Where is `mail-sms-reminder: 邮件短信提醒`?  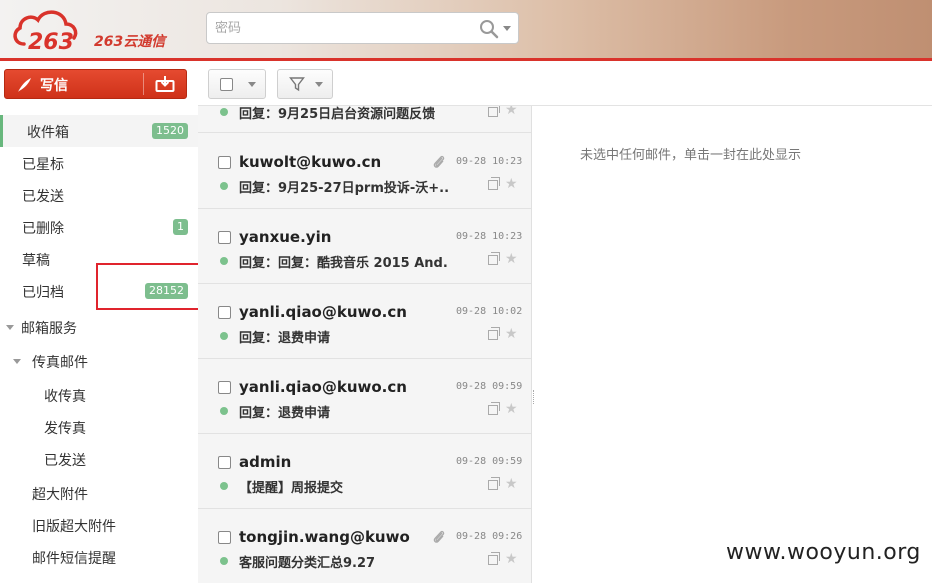 mail-sms-reminder: 邮件短信提醒 is located at coordinates (99, 557).